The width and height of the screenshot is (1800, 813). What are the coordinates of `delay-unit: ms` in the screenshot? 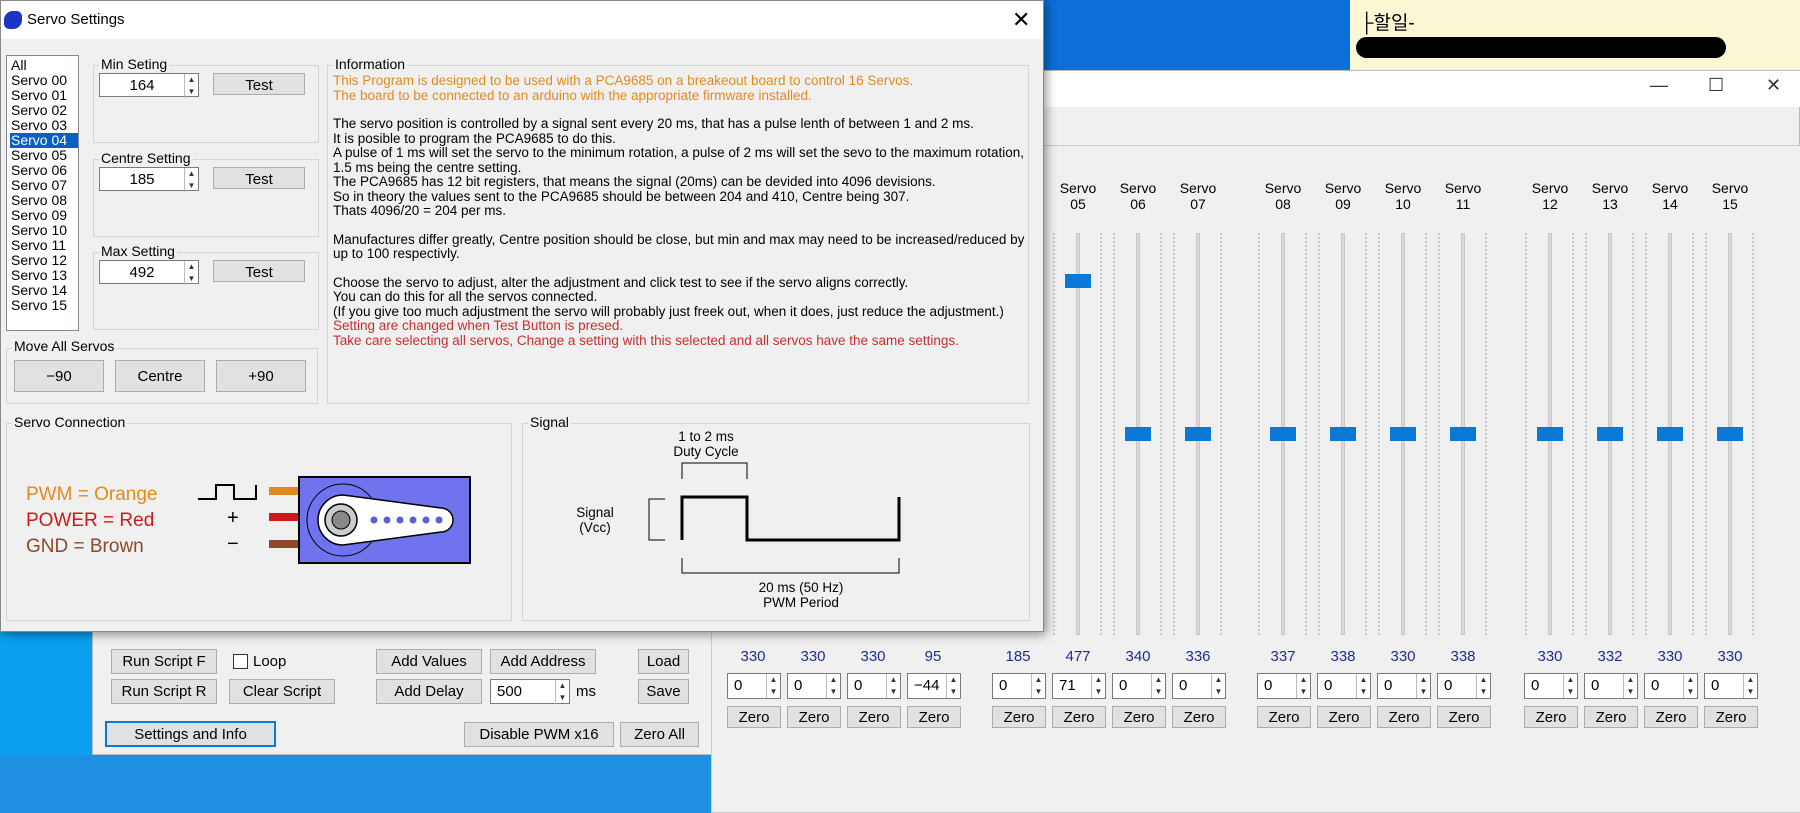 It's located at (586, 691).